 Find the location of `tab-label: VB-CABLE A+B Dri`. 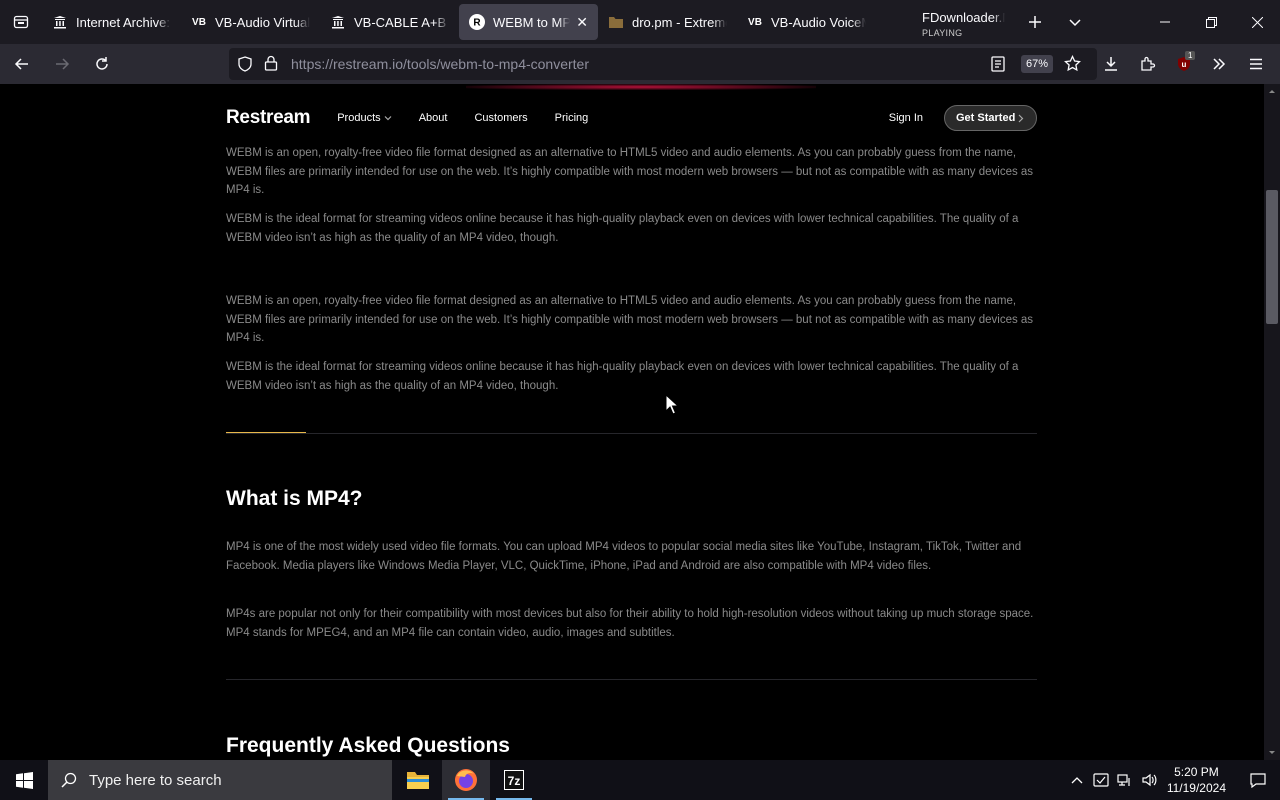

tab-label: VB-CABLE A+B Dri is located at coordinates (401, 22).